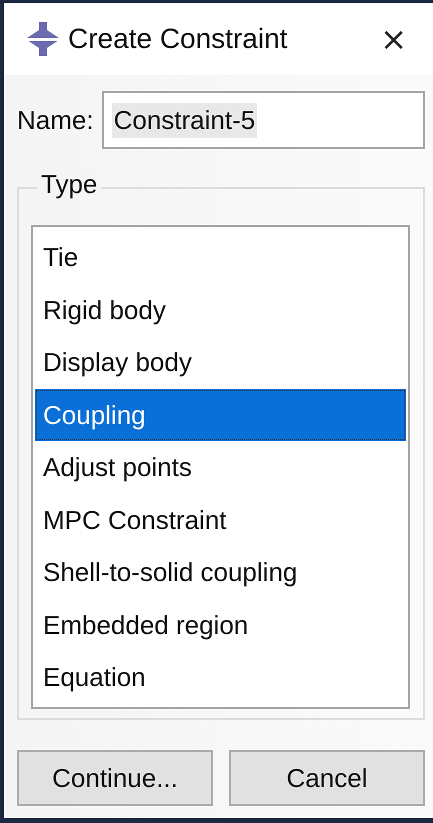  What do you see at coordinates (220, 520) in the screenshot?
I see `list-item: MPC Constraint` at bounding box center [220, 520].